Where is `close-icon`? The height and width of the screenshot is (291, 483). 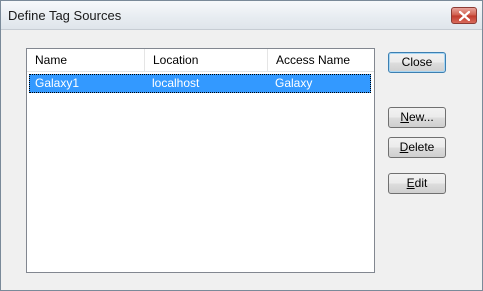
close-icon is located at coordinates (464, 16).